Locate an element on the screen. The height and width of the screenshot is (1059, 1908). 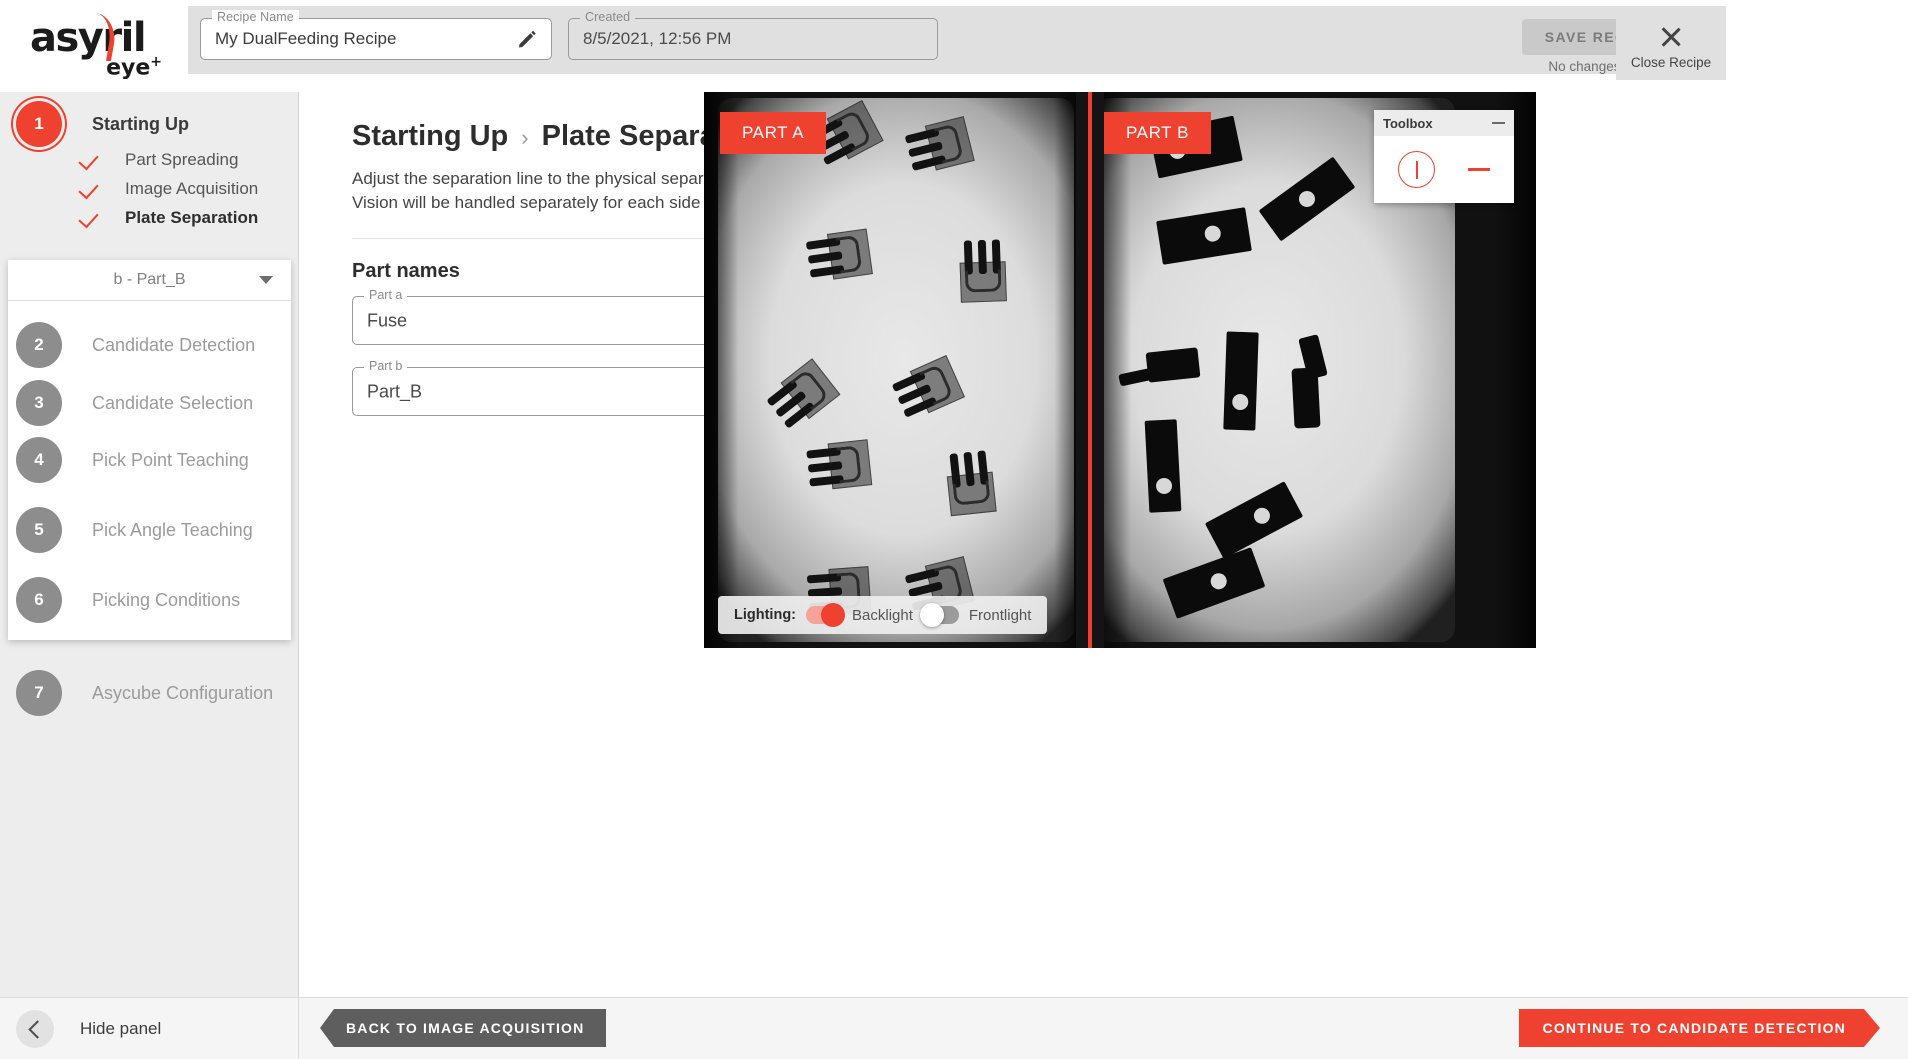
step-number-badge: 6 is located at coordinates (39, 600).